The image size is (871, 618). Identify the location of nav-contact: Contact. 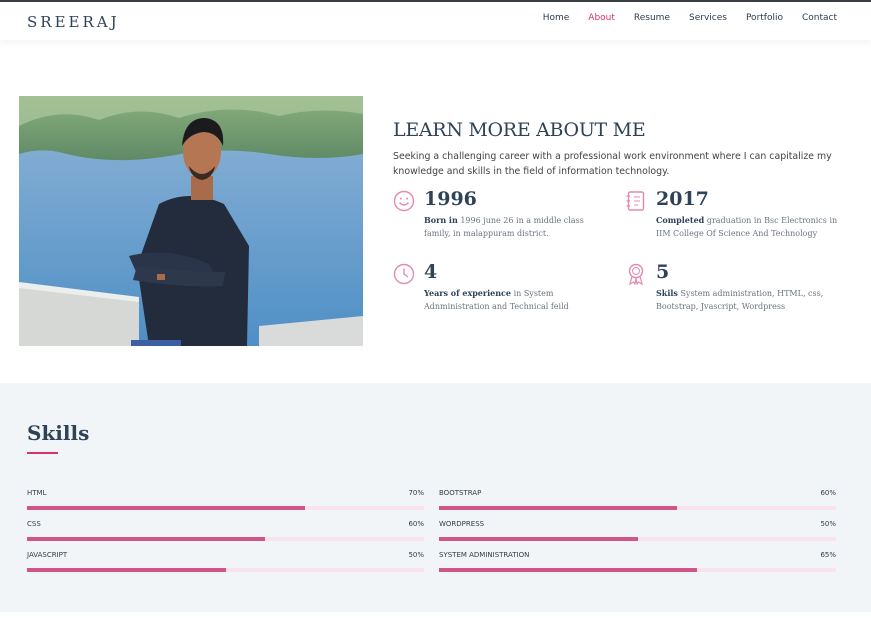
(819, 18).